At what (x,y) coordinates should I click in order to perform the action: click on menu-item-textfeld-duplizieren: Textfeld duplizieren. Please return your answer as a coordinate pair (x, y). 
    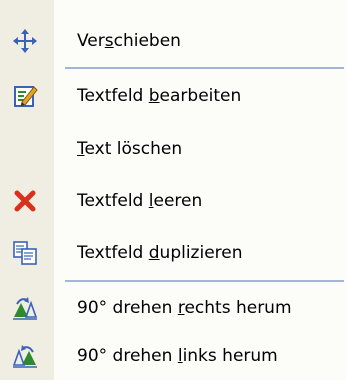
    Looking at the image, I should click on (173, 254).